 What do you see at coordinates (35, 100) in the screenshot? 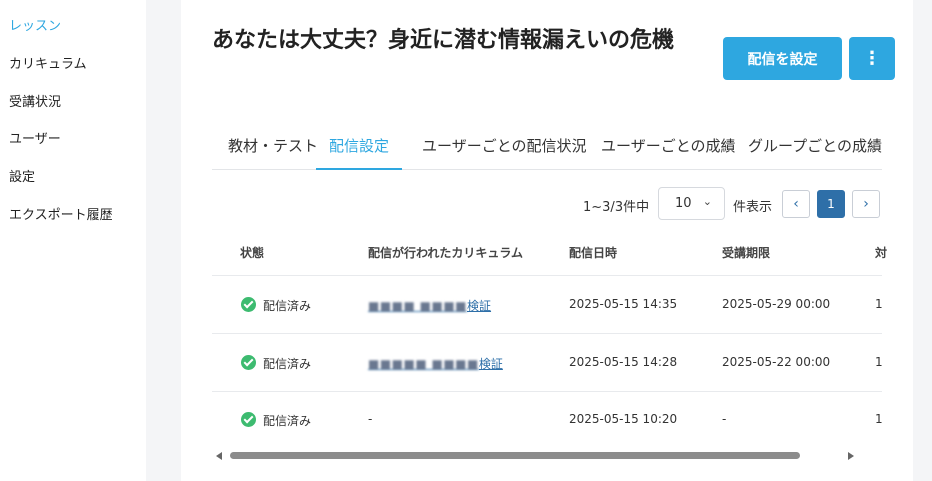
I see `sidebar-item-progress: 受講状況` at bounding box center [35, 100].